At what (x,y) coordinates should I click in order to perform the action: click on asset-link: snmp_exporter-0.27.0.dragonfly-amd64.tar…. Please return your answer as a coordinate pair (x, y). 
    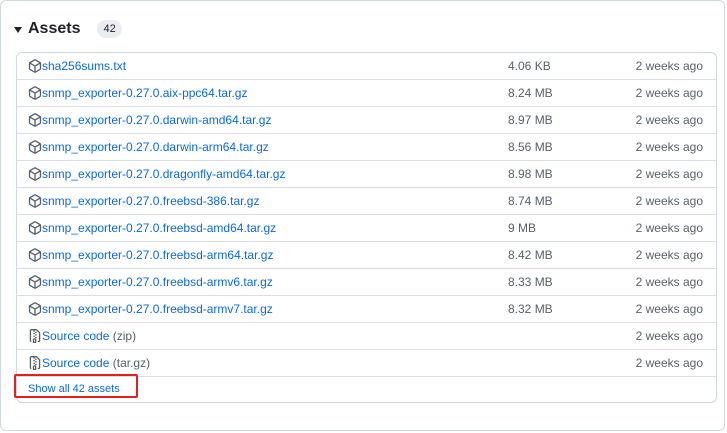
    Looking at the image, I should click on (163, 174).